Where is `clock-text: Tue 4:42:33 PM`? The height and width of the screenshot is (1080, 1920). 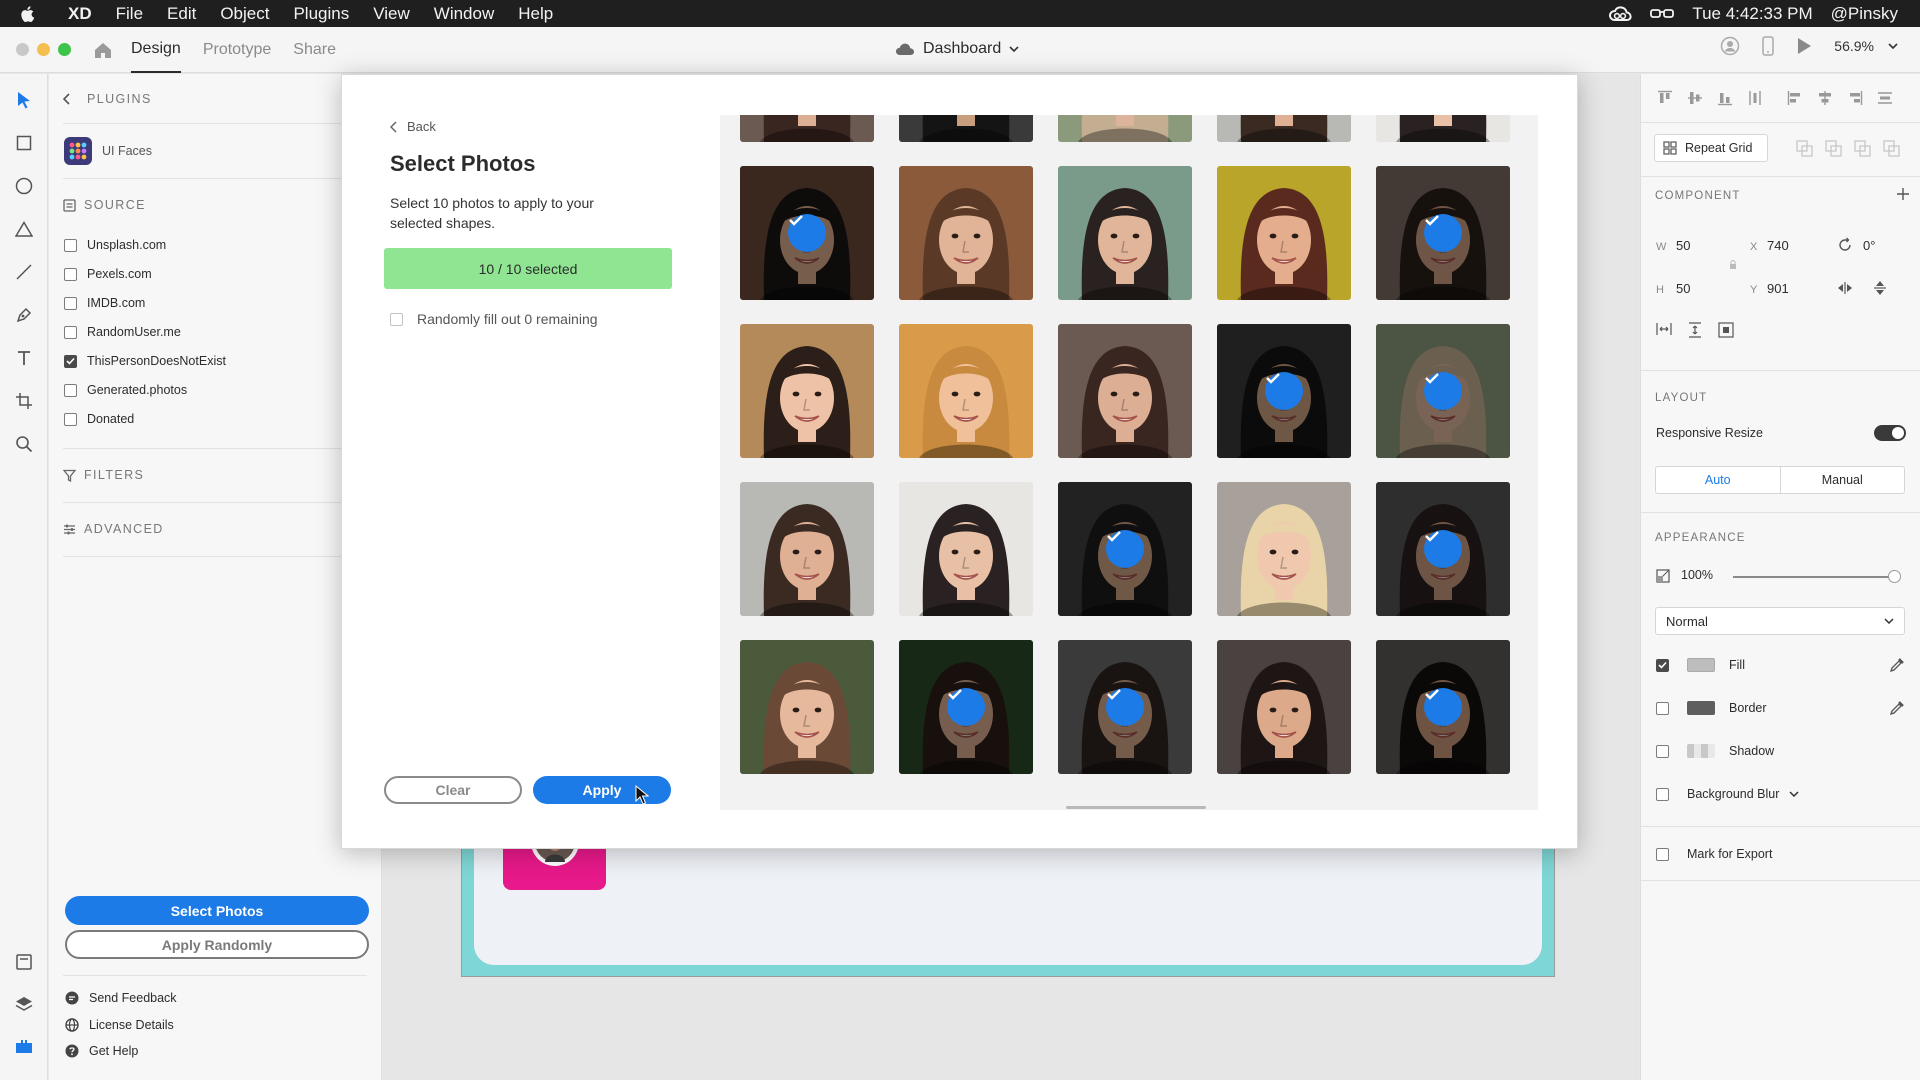
clock-text: Tue 4:42:33 PM is located at coordinates (1752, 14).